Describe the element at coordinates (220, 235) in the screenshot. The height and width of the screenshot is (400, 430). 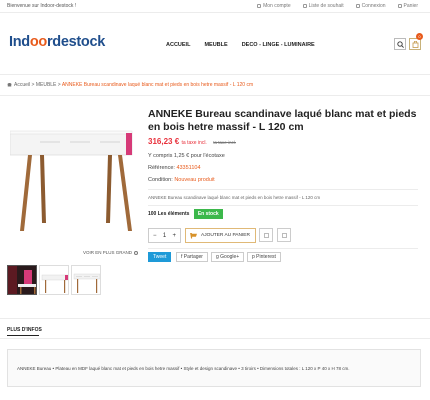
I see `add-to-cart-button: AJOUTER AU PANIER` at that location.